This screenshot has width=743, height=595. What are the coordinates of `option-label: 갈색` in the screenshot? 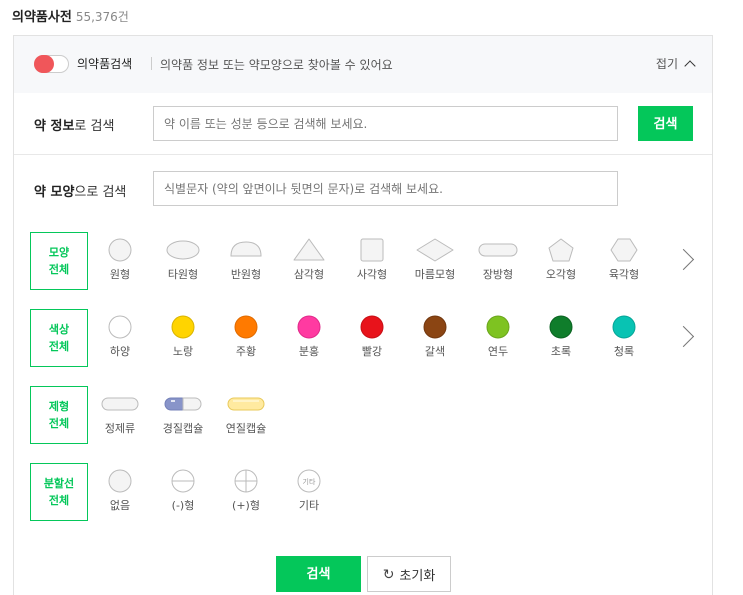 It's located at (435, 351).